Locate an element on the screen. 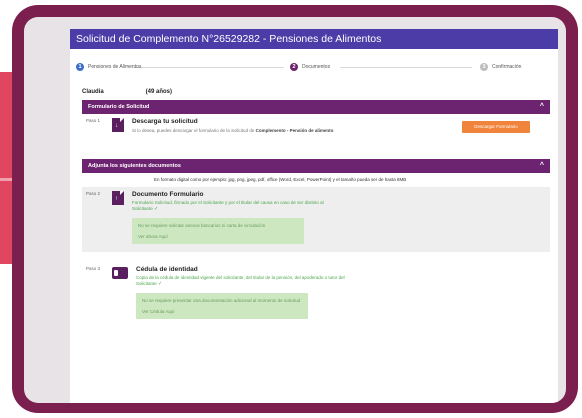 The image size is (582, 418). step-label: Documentos is located at coordinates (316, 67).